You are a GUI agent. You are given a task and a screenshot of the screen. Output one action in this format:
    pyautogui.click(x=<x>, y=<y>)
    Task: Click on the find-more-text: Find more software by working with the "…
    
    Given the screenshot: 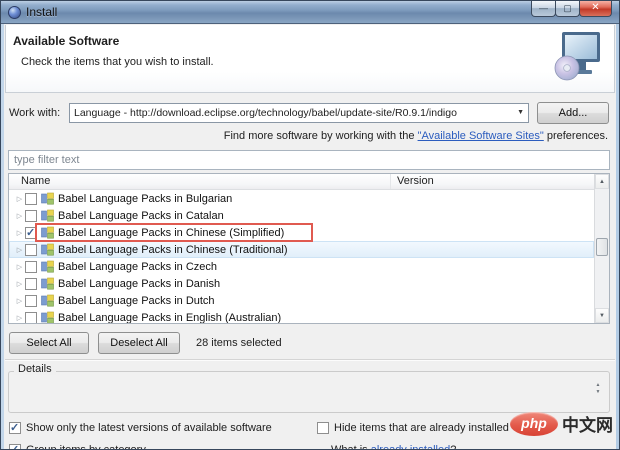 What is the action you would take?
    pyautogui.click(x=416, y=136)
    